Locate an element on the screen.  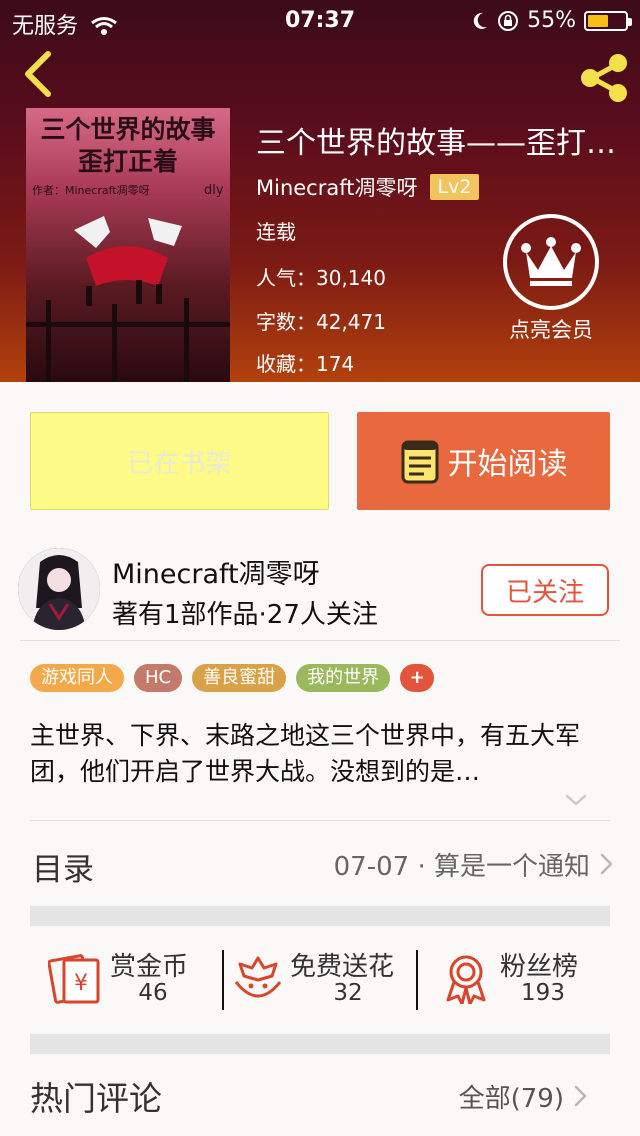
stat-value: 32 is located at coordinates (348, 993).